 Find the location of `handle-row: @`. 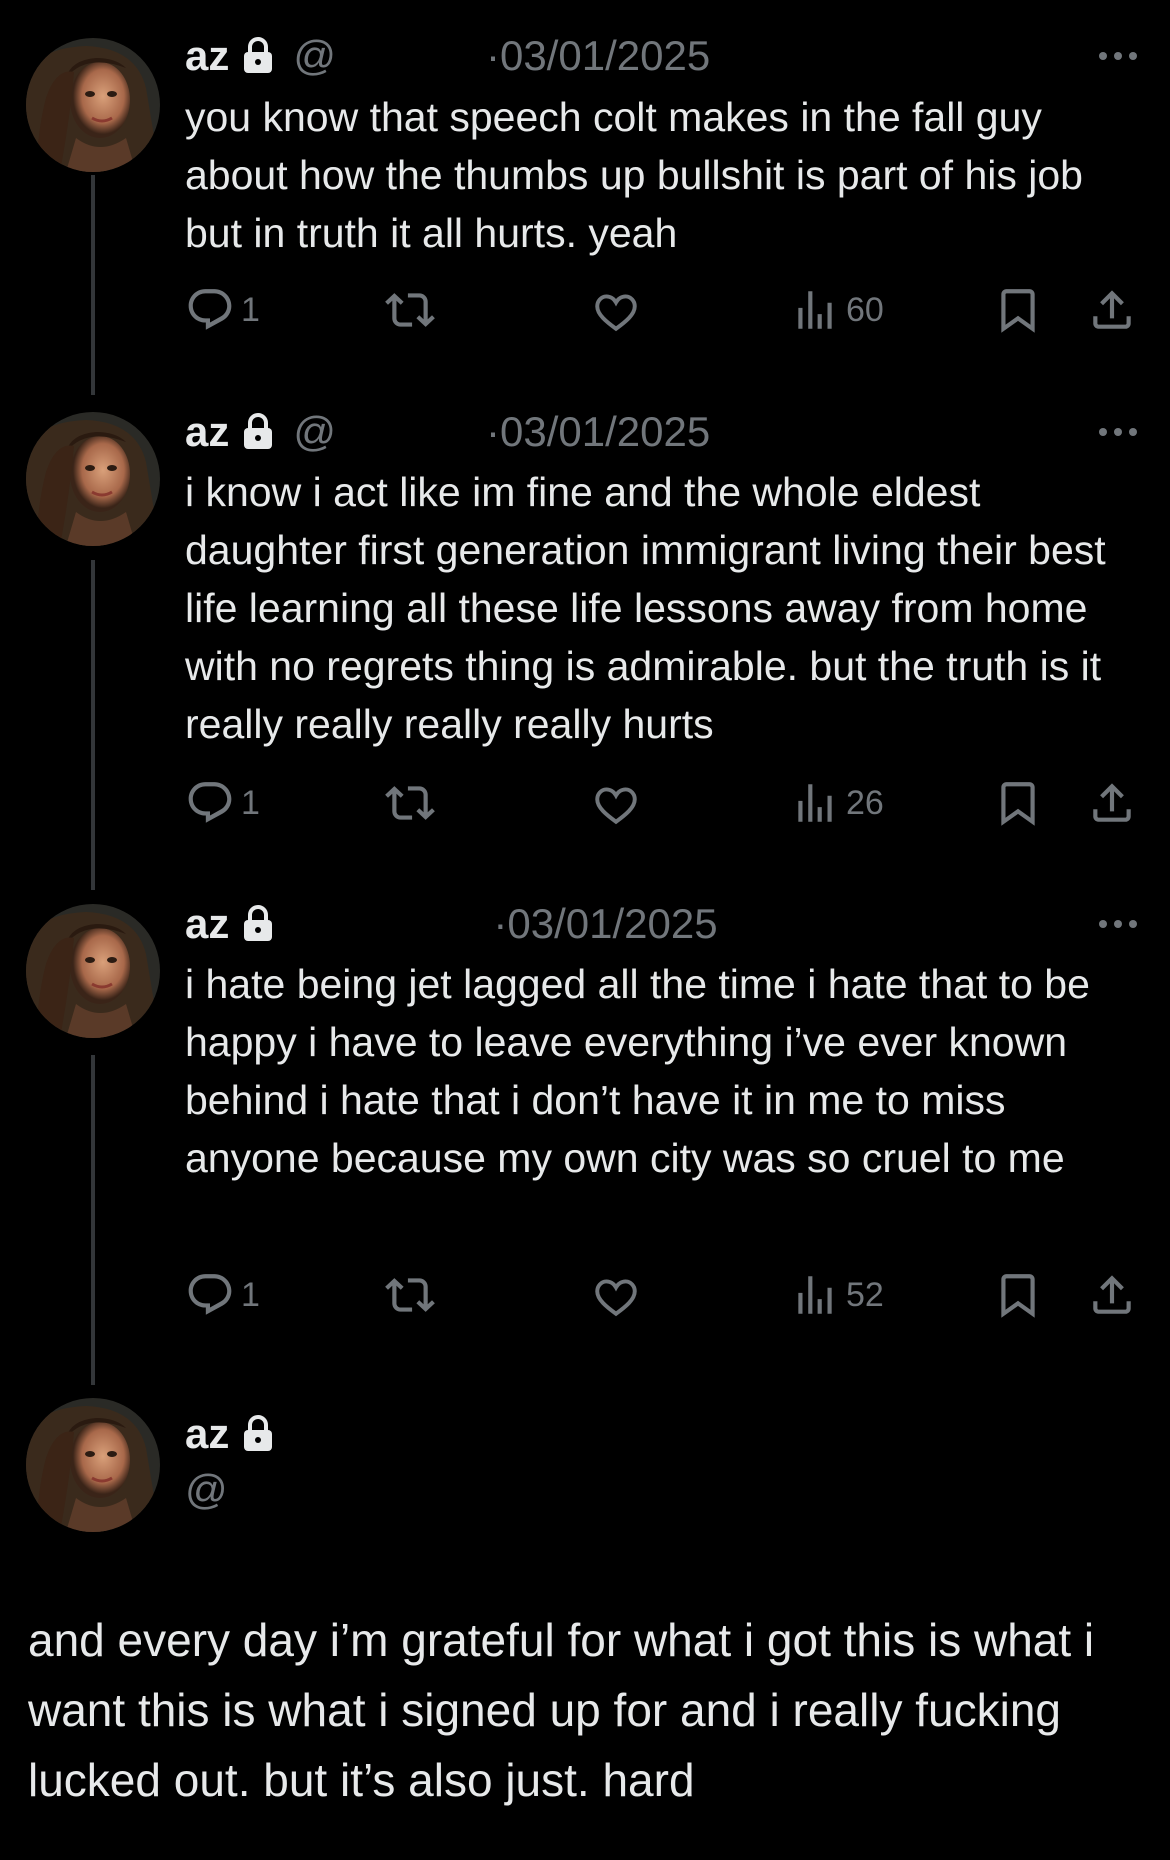

handle-row: @ is located at coordinates (281, 1490).